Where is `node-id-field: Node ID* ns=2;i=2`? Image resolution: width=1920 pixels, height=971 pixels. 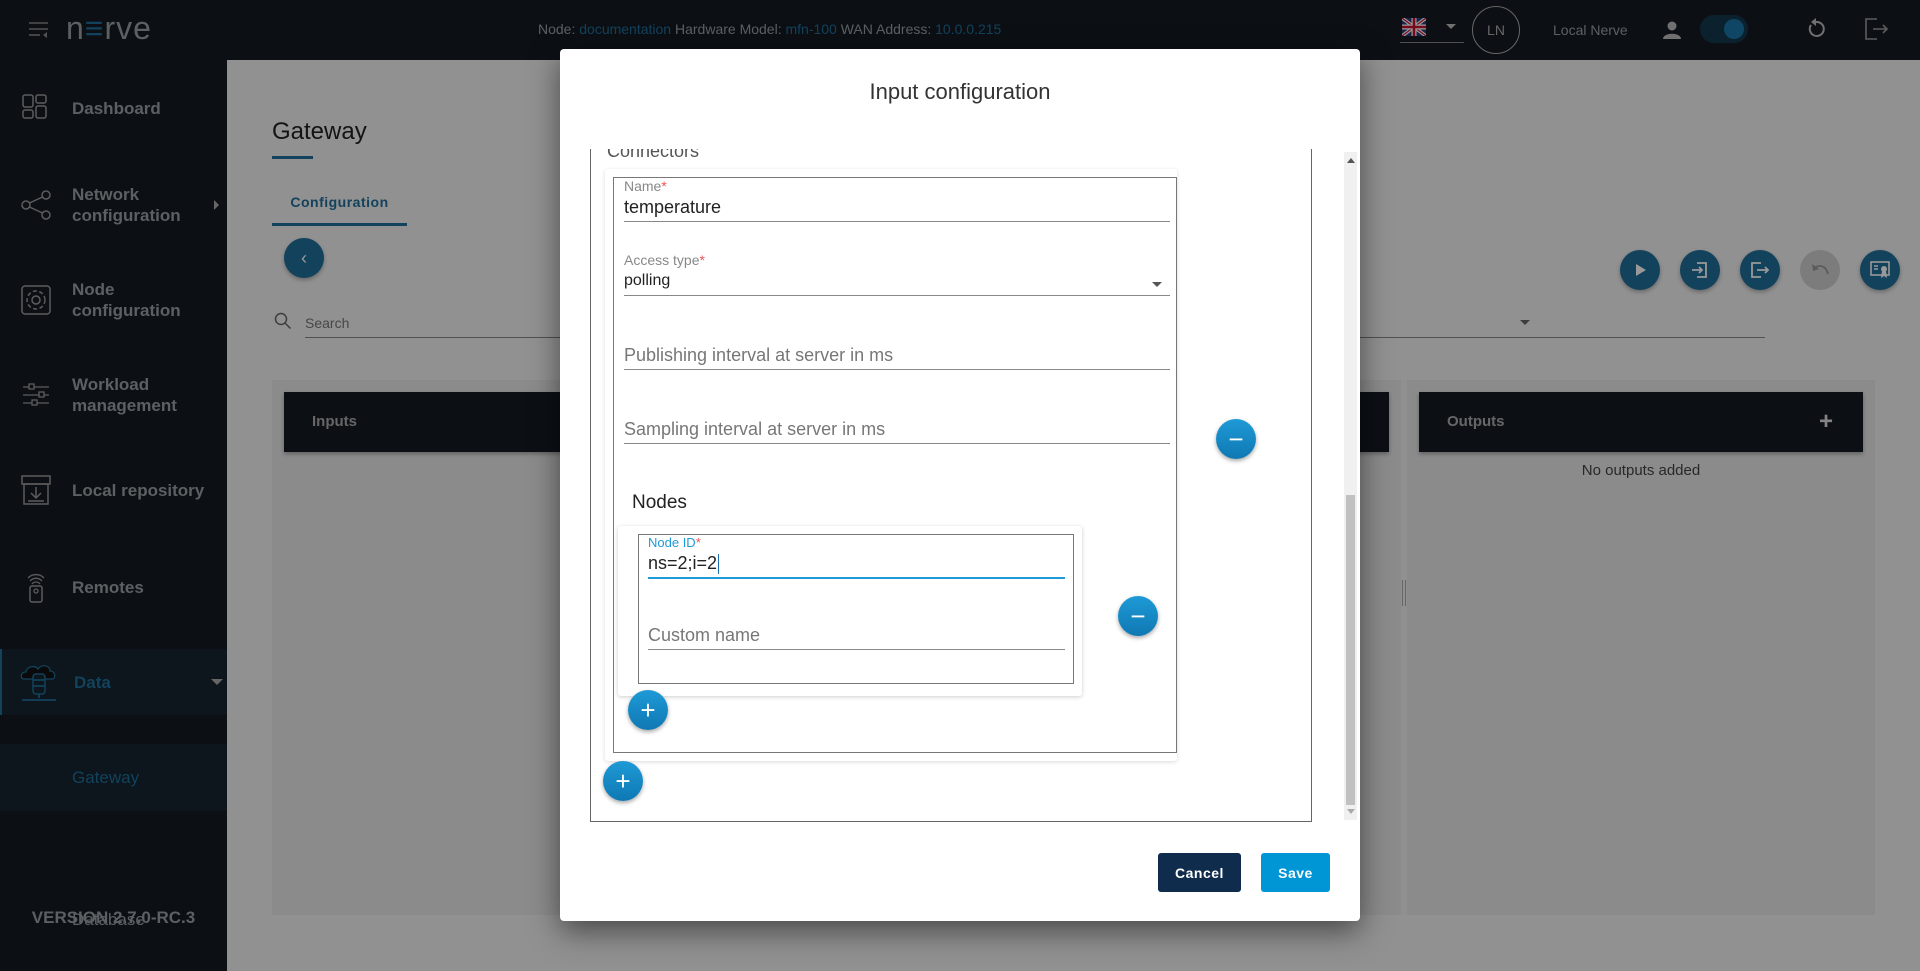 node-id-field: Node ID* ns=2;i=2 is located at coordinates (856, 557).